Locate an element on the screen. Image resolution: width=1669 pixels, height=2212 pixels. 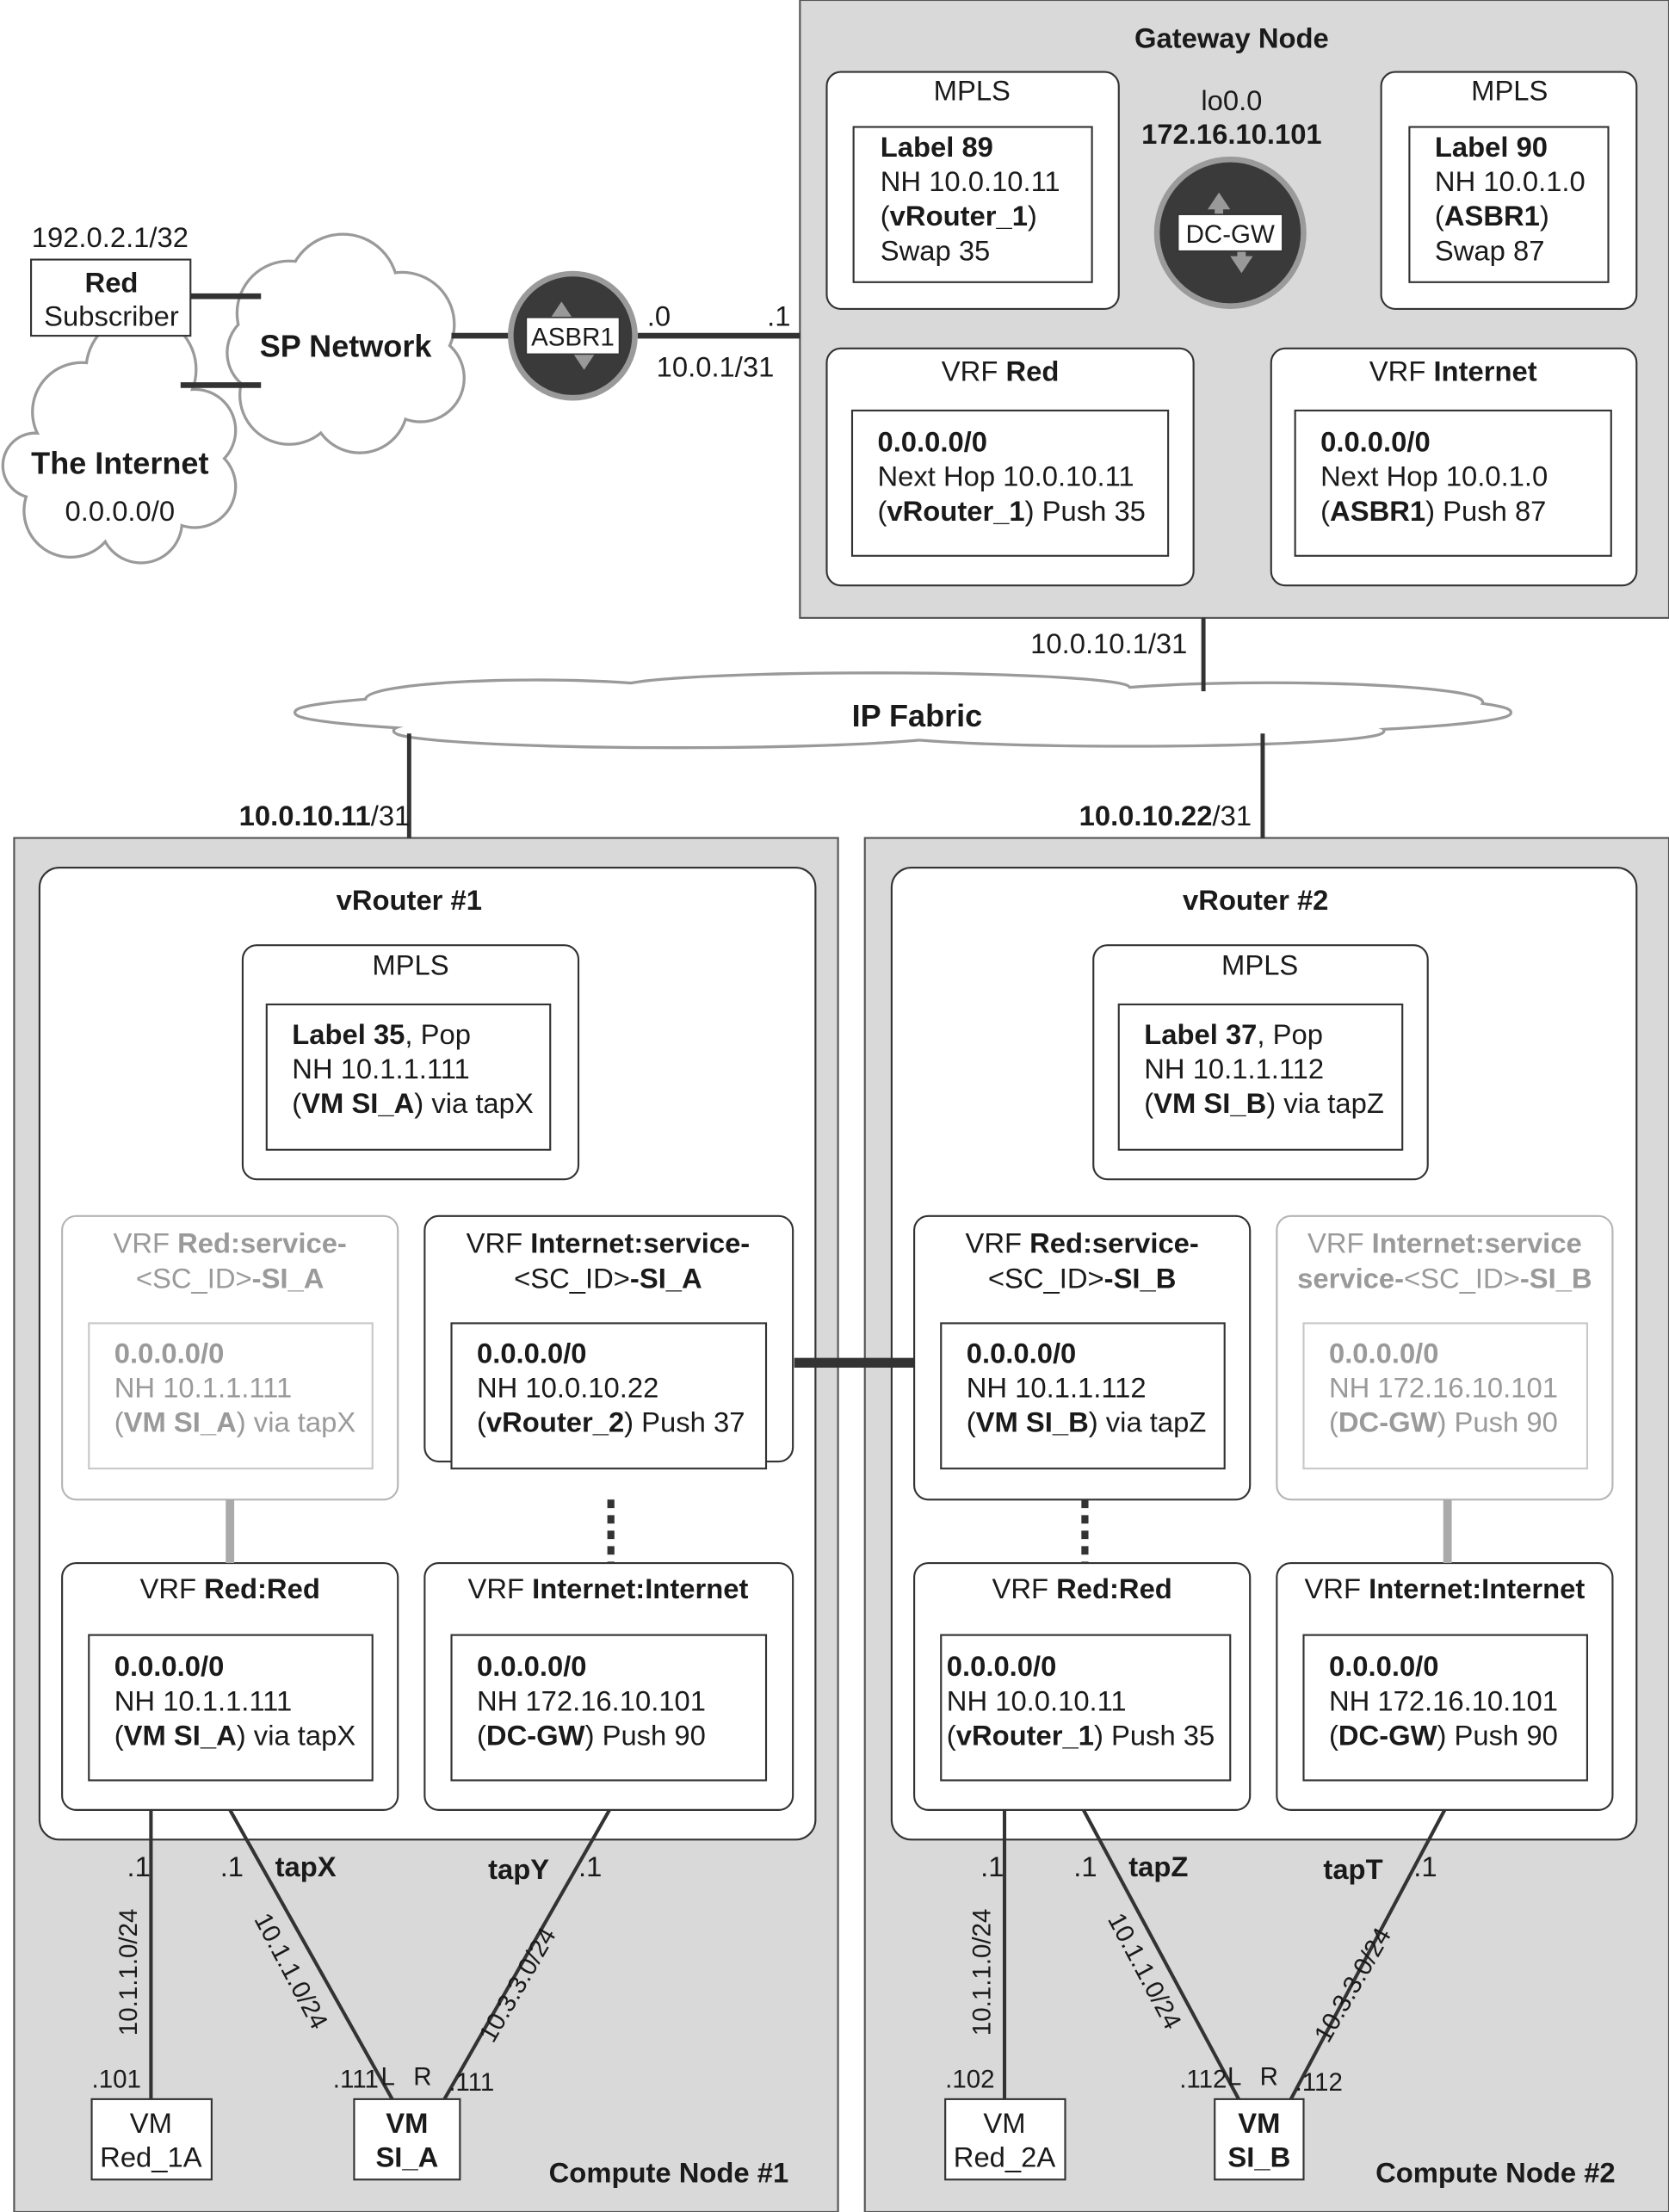
text-segment: Red is located at coordinates (1032, 371).